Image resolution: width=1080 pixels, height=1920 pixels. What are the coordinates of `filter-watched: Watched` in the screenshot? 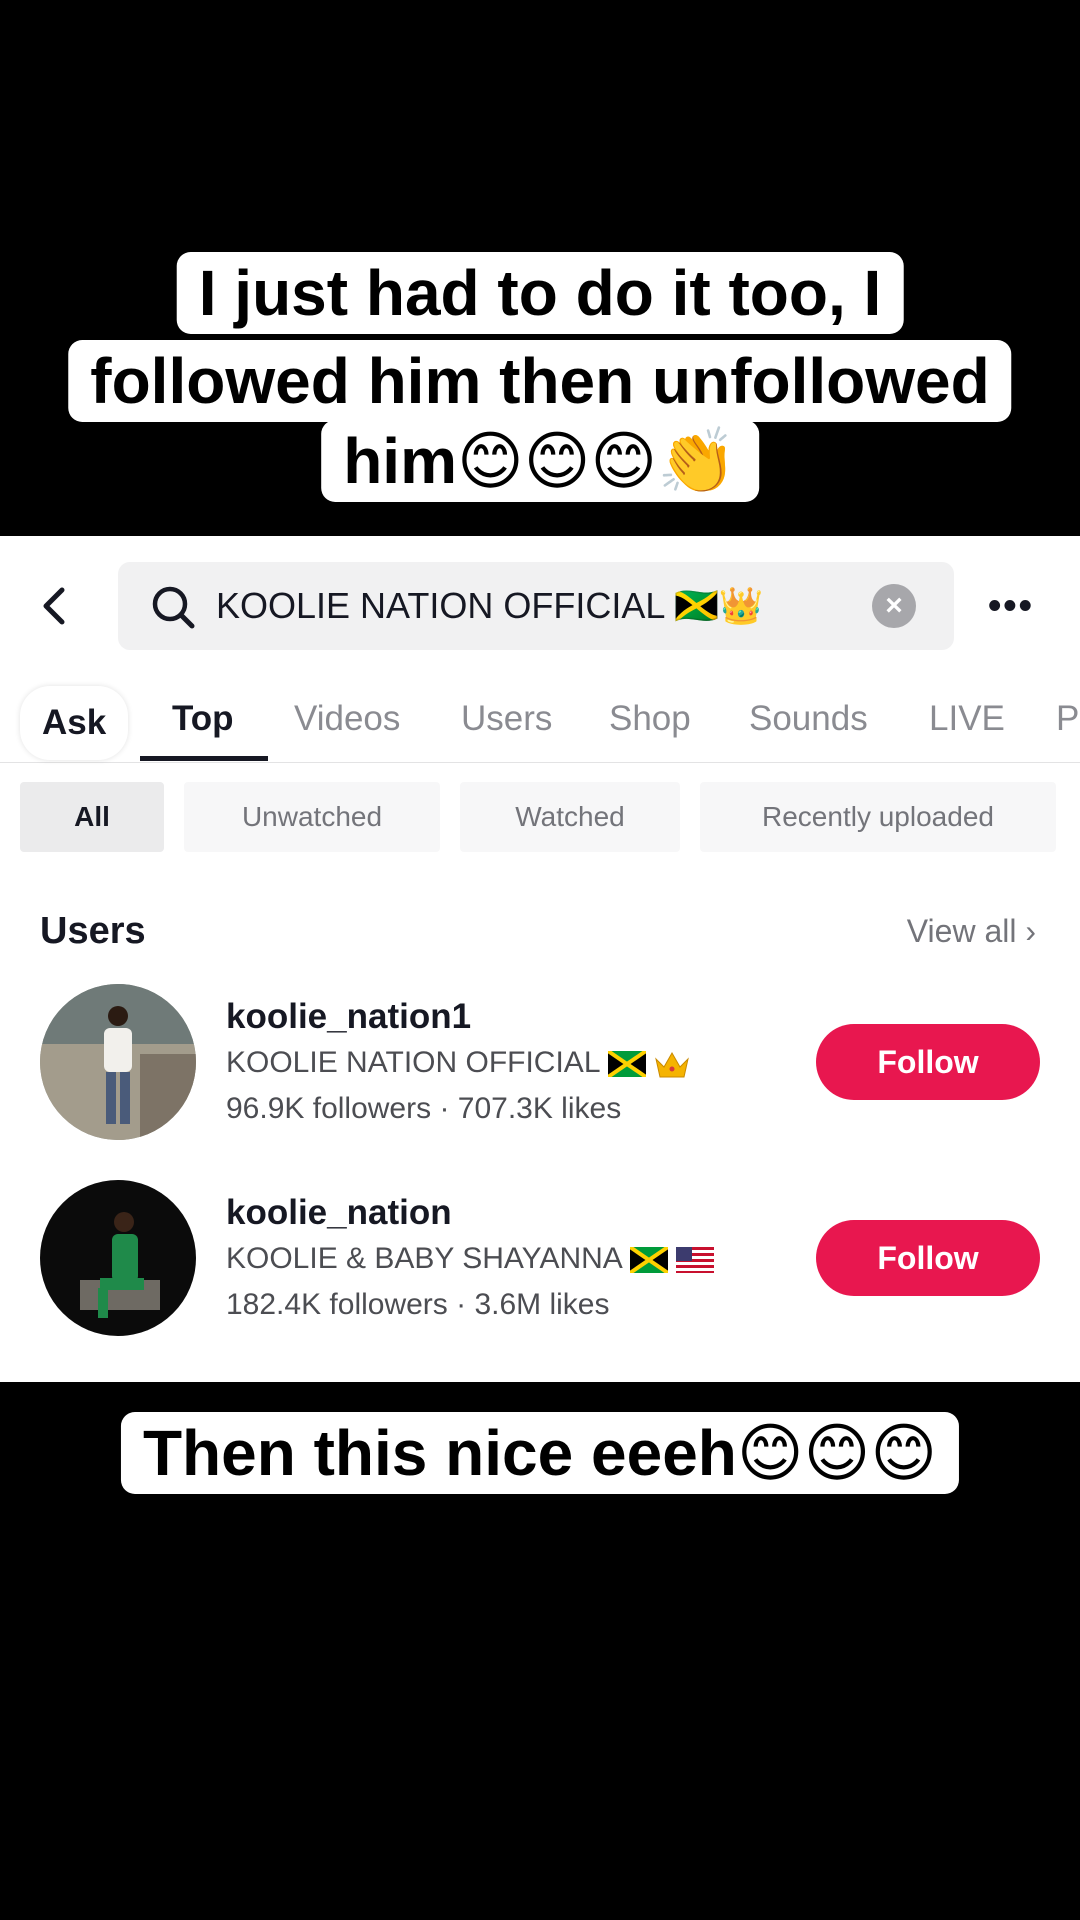 It's located at (570, 817).